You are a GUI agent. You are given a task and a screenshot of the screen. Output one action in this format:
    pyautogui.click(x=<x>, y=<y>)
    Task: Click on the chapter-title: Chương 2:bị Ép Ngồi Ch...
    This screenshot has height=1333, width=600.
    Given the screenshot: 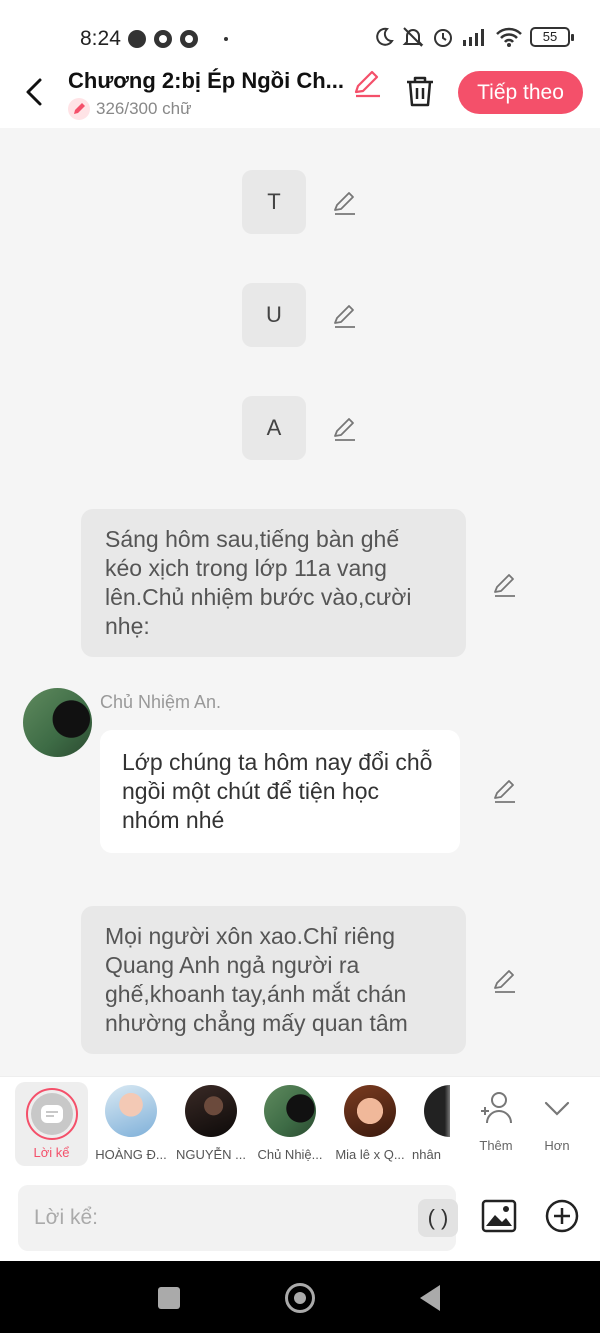 What is the action you would take?
    pyautogui.click(x=206, y=81)
    